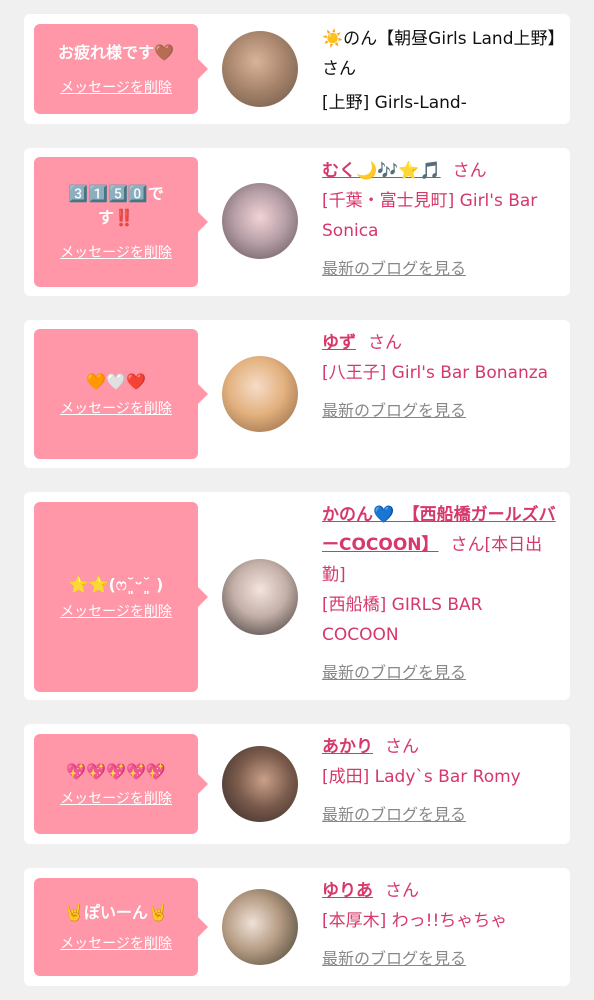 This screenshot has height=1000, width=594. Describe the element at coordinates (116, 771) in the screenshot. I see `message-text: 💖💖💖💖💖` at that location.